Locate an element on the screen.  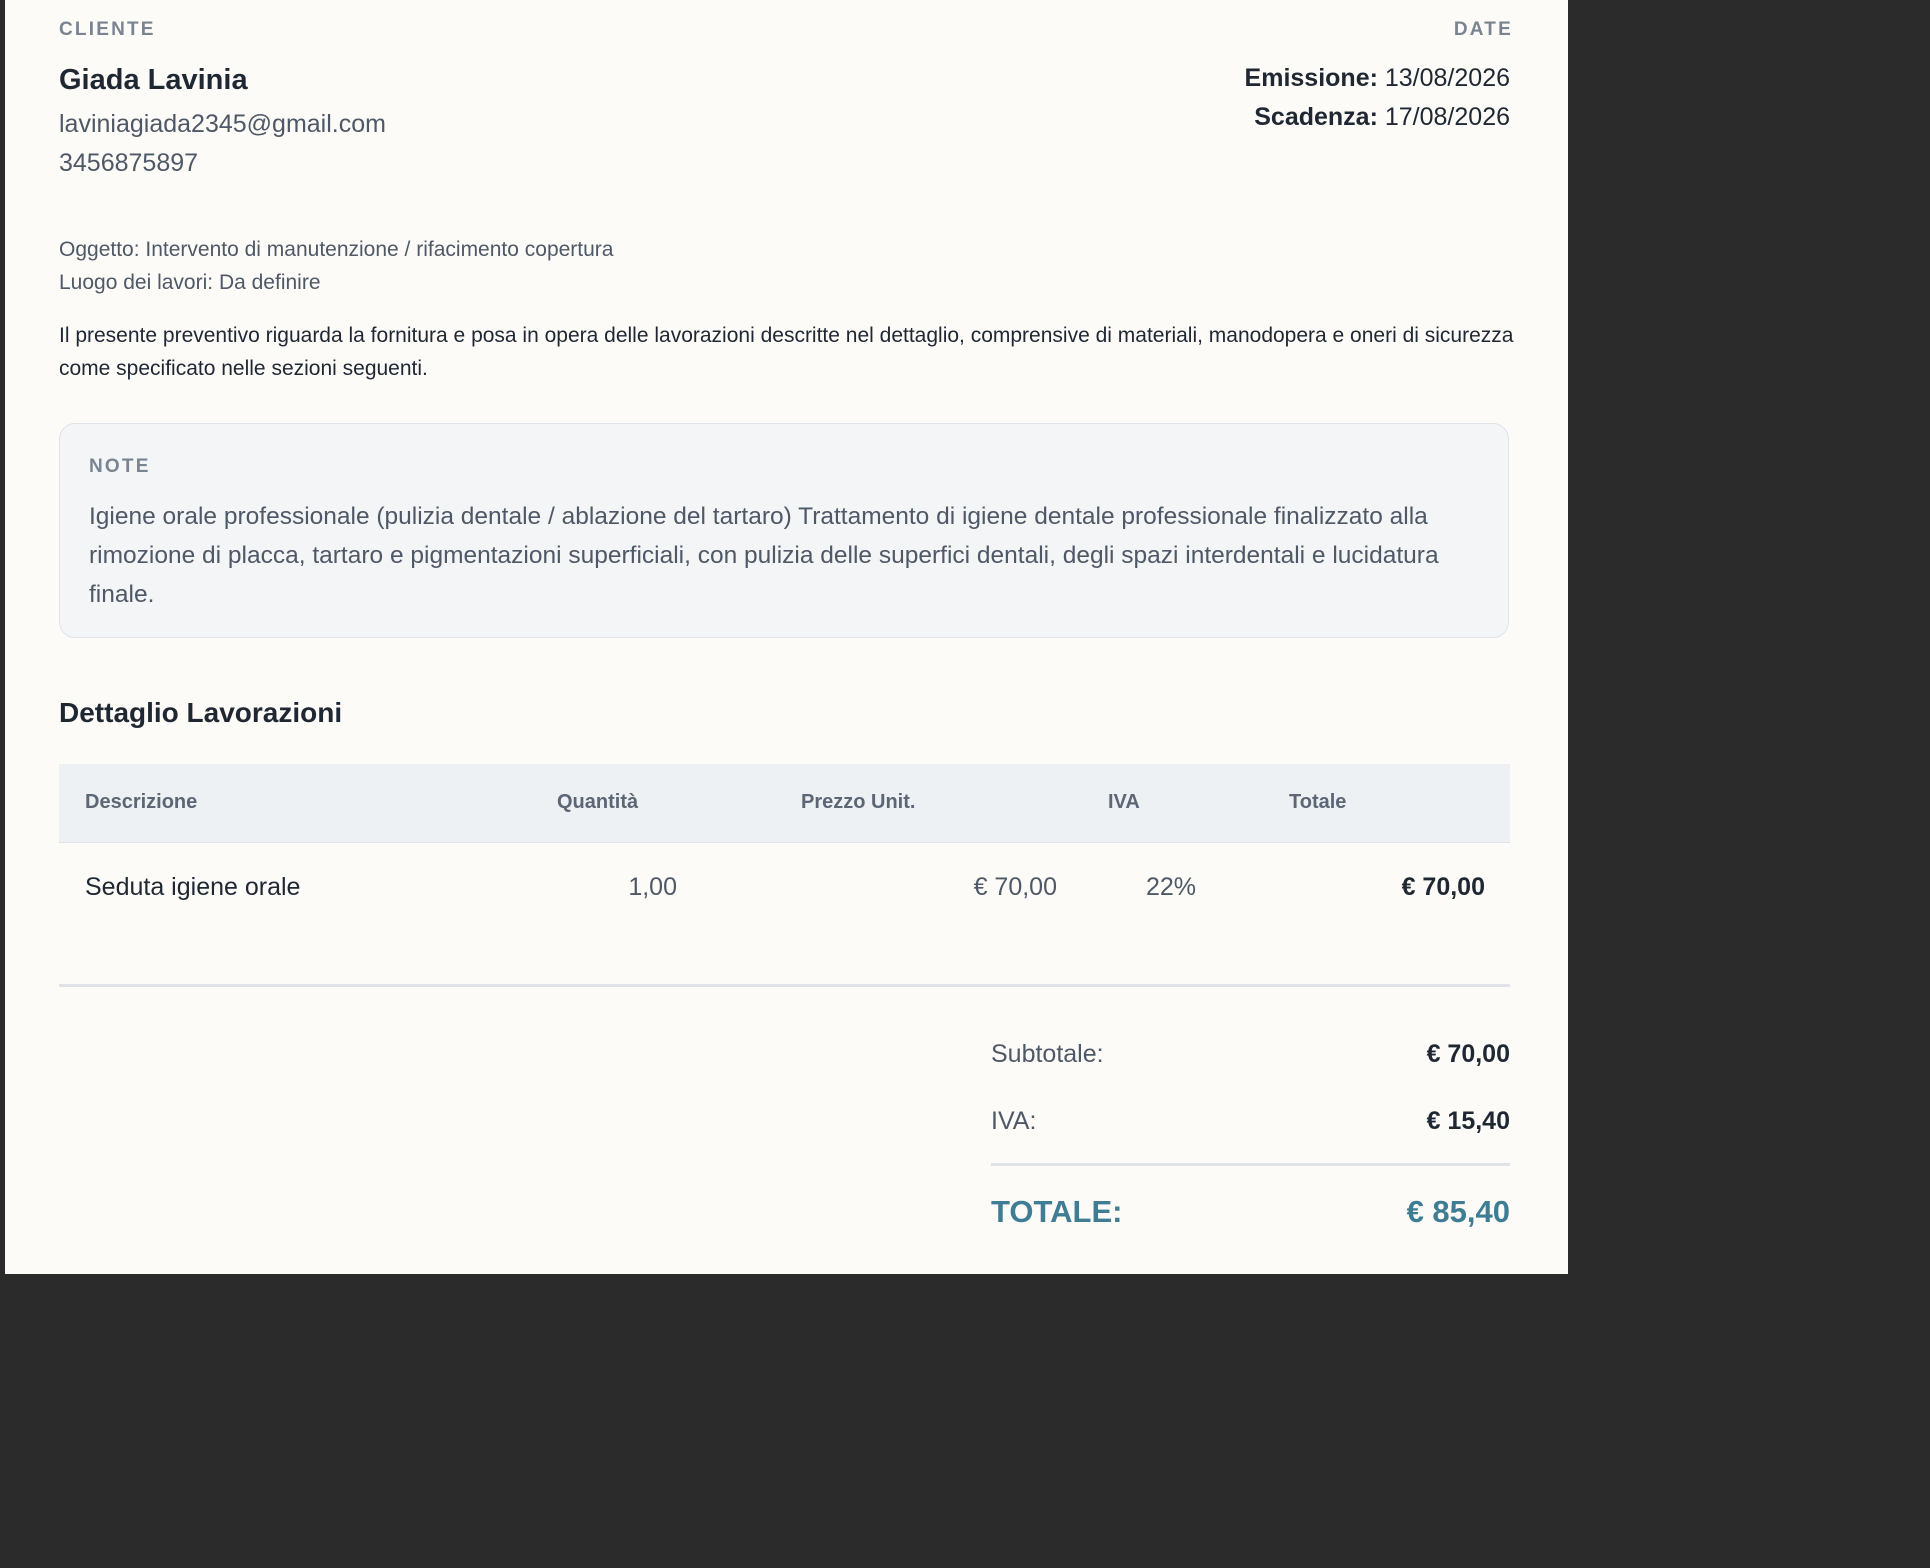
column-header-vat: IVA is located at coordinates (1124, 802).